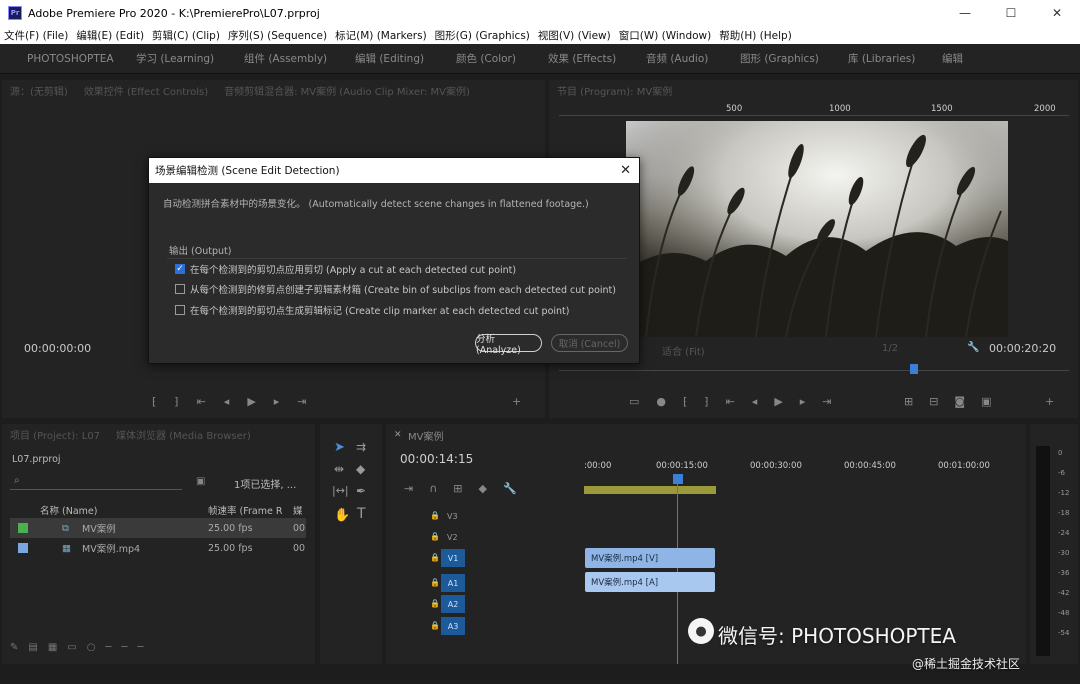  Describe the element at coordinates (15, 13) in the screenshot. I see `premiere-app-icon: Pr` at that location.